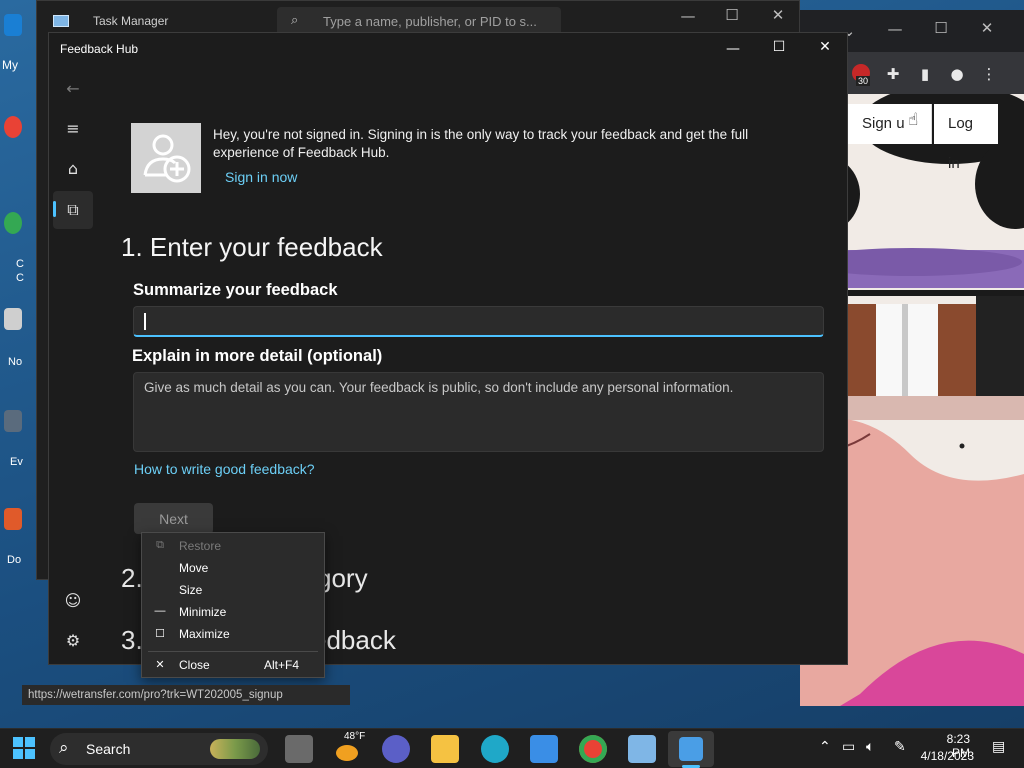 The image size is (1024, 768). I want to click on edge-browser-icon, so click(495, 749).